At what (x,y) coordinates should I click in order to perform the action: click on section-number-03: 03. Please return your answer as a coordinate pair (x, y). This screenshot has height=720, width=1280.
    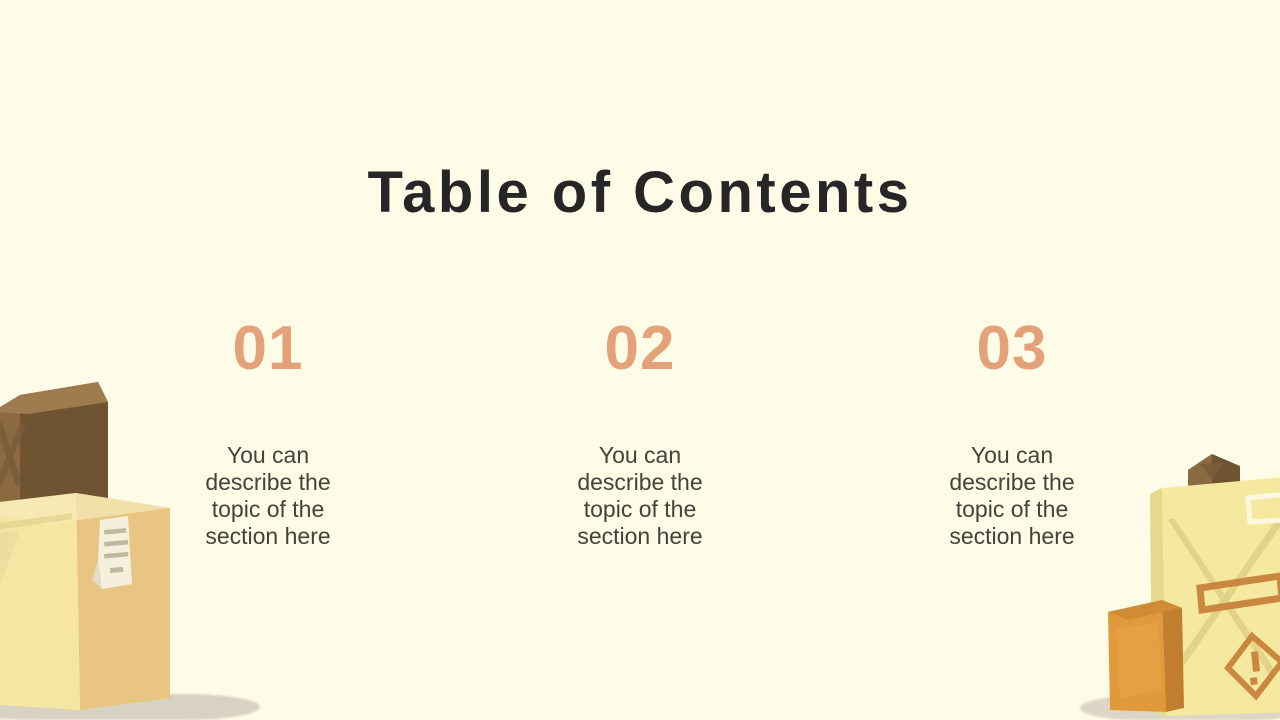
    Looking at the image, I should click on (1012, 348).